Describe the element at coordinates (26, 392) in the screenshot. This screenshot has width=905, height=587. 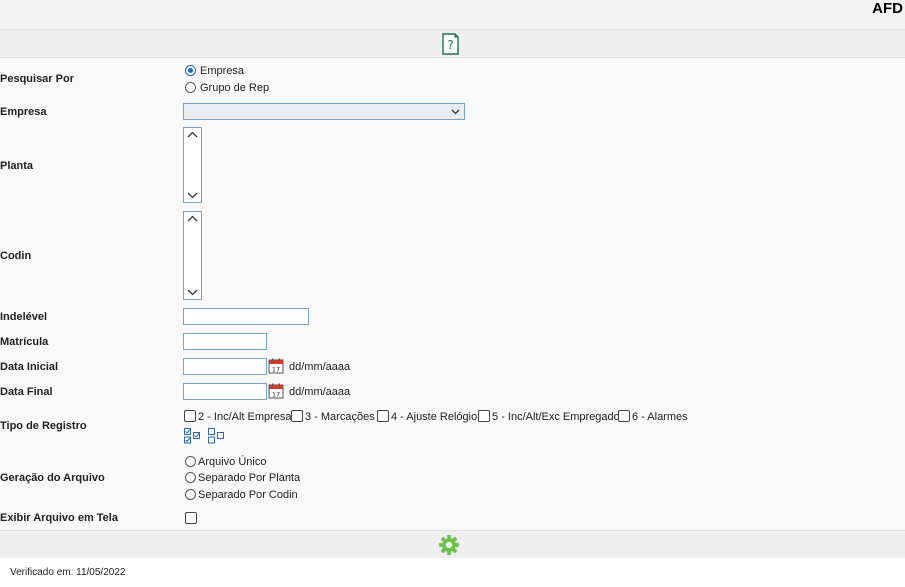
I see `data-final-label: Data Final` at that location.